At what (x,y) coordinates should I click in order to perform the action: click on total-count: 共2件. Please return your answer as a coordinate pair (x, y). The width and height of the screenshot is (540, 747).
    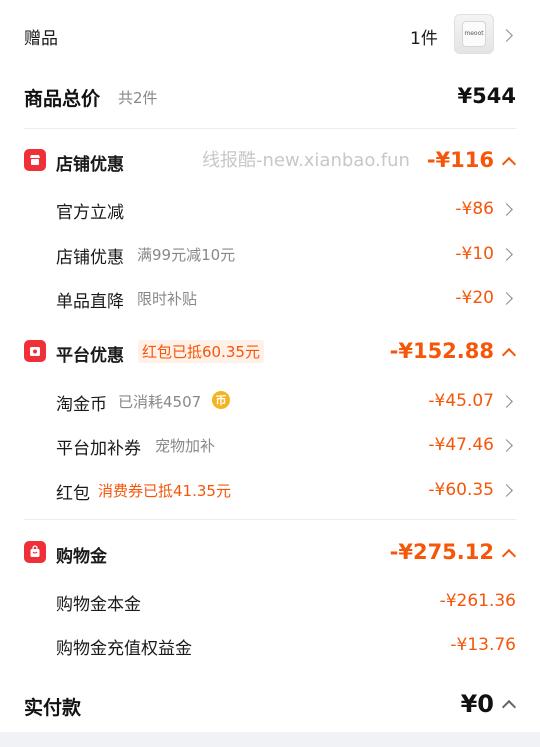
    Looking at the image, I should click on (138, 98).